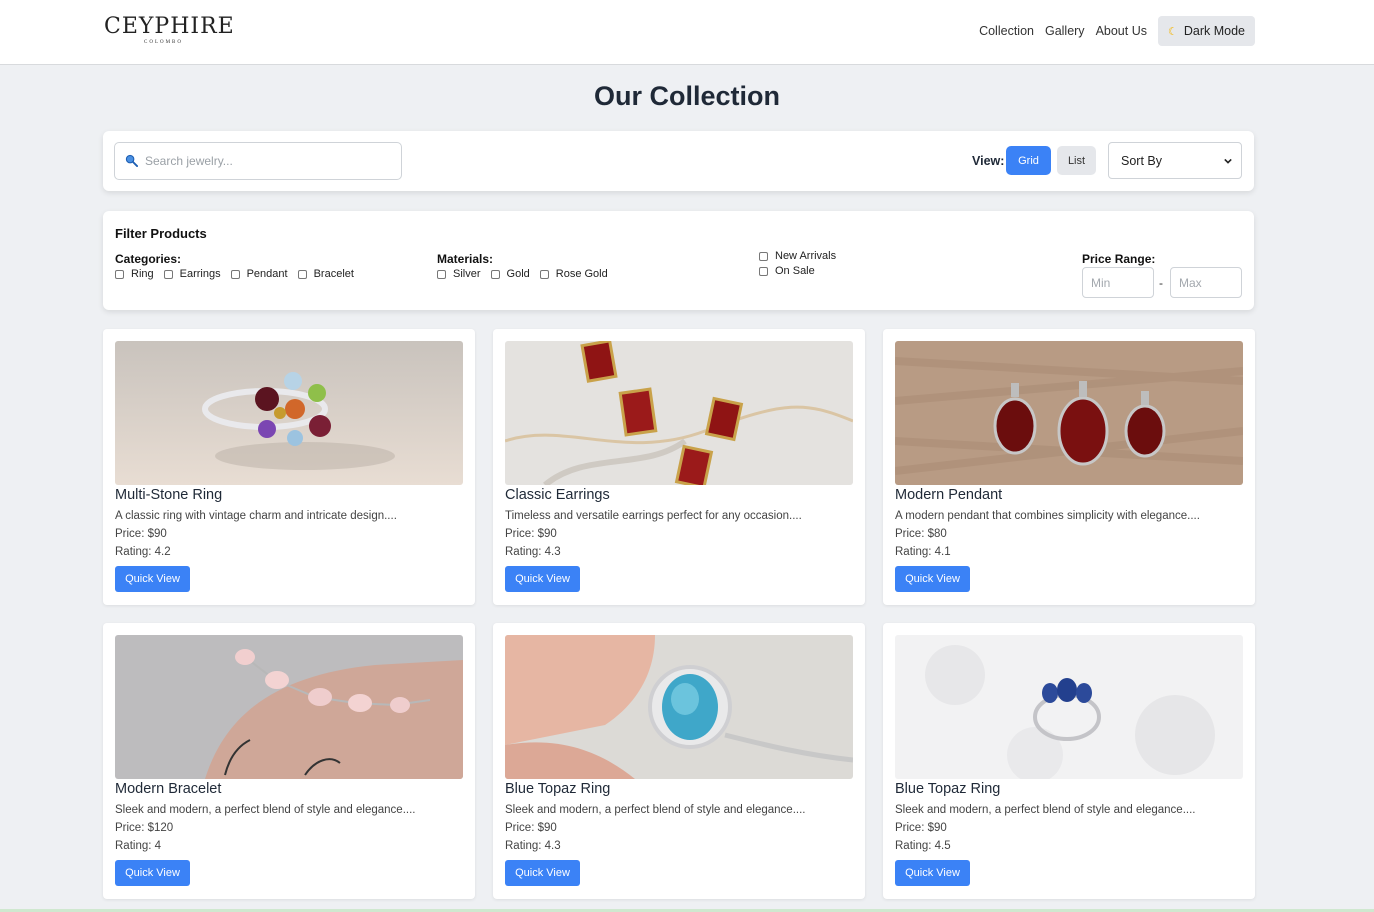 The width and height of the screenshot is (1374, 912). I want to click on checkbox-label: Silver, so click(467, 274).